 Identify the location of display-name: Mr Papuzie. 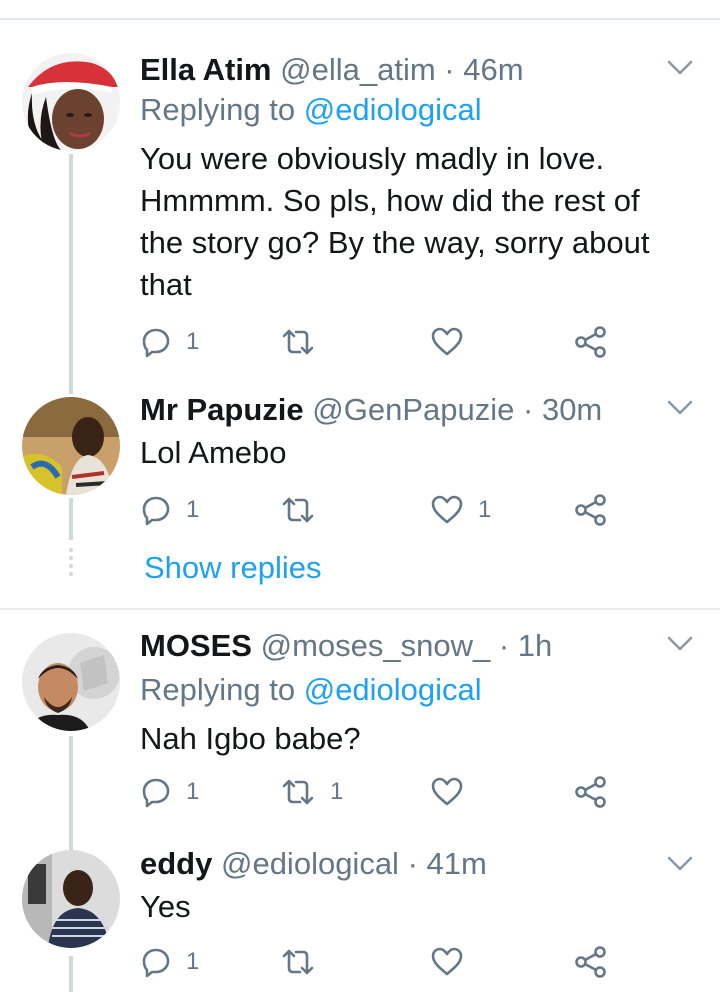
(222, 409).